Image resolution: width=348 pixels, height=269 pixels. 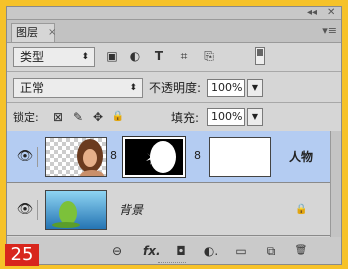 I want to click on mask-shape, so click(x=161, y=157).